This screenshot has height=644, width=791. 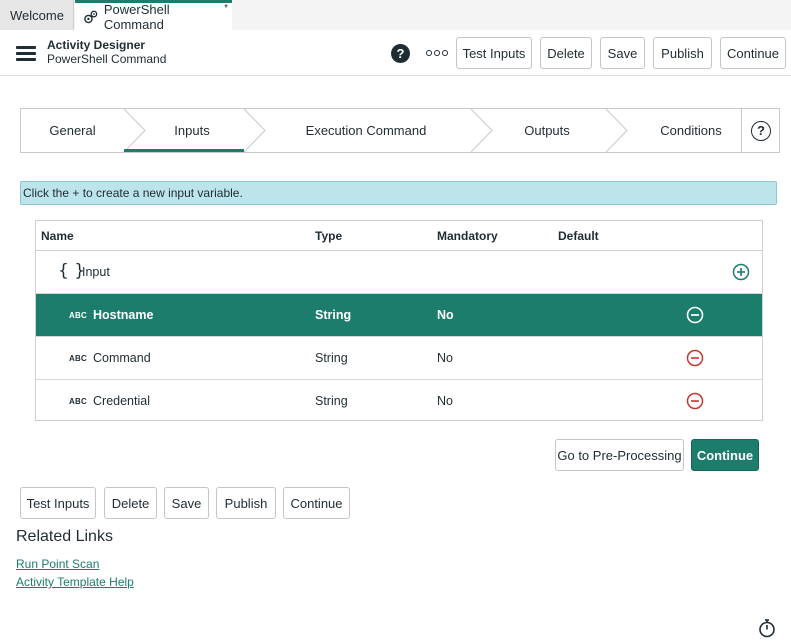 What do you see at coordinates (136, 16) in the screenshot?
I see `tab-powershell-command-label: PowerShell Command` at bounding box center [136, 16].